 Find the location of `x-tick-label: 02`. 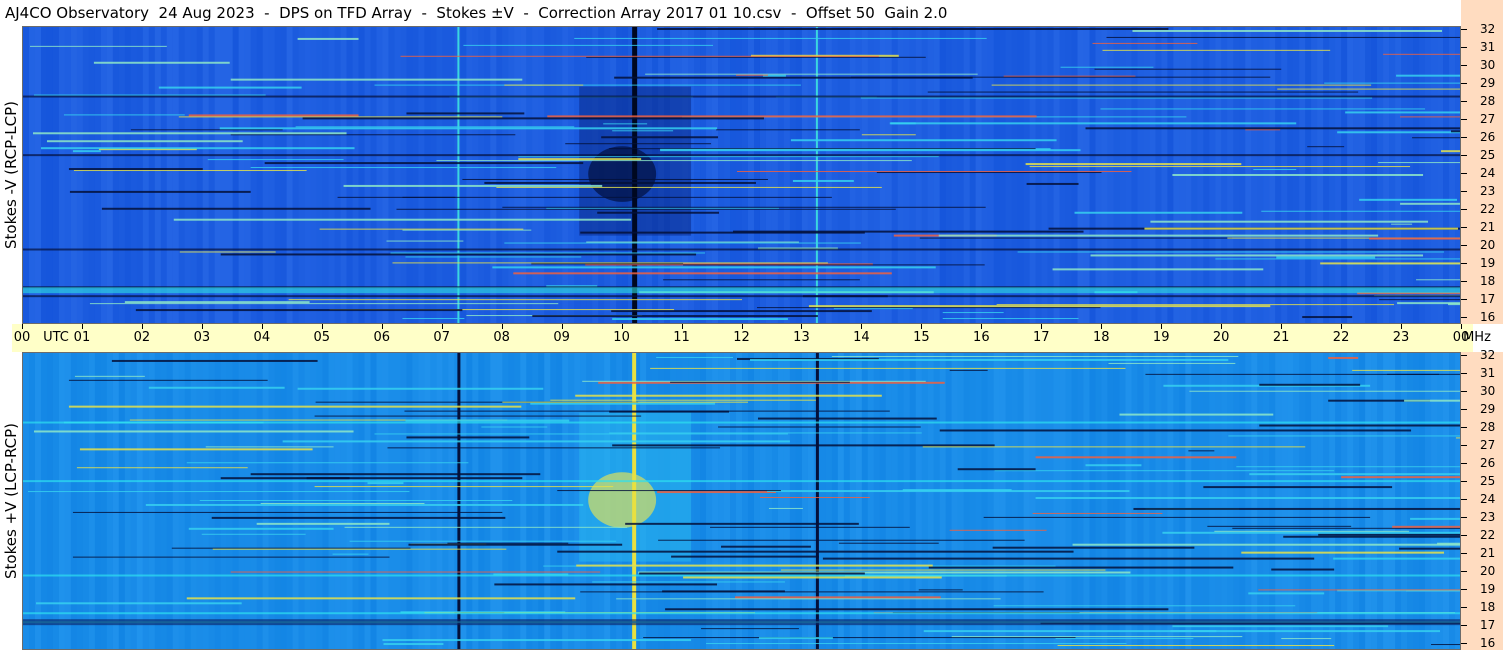

x-tick-label: 02 is located at coordinates (142, 337).